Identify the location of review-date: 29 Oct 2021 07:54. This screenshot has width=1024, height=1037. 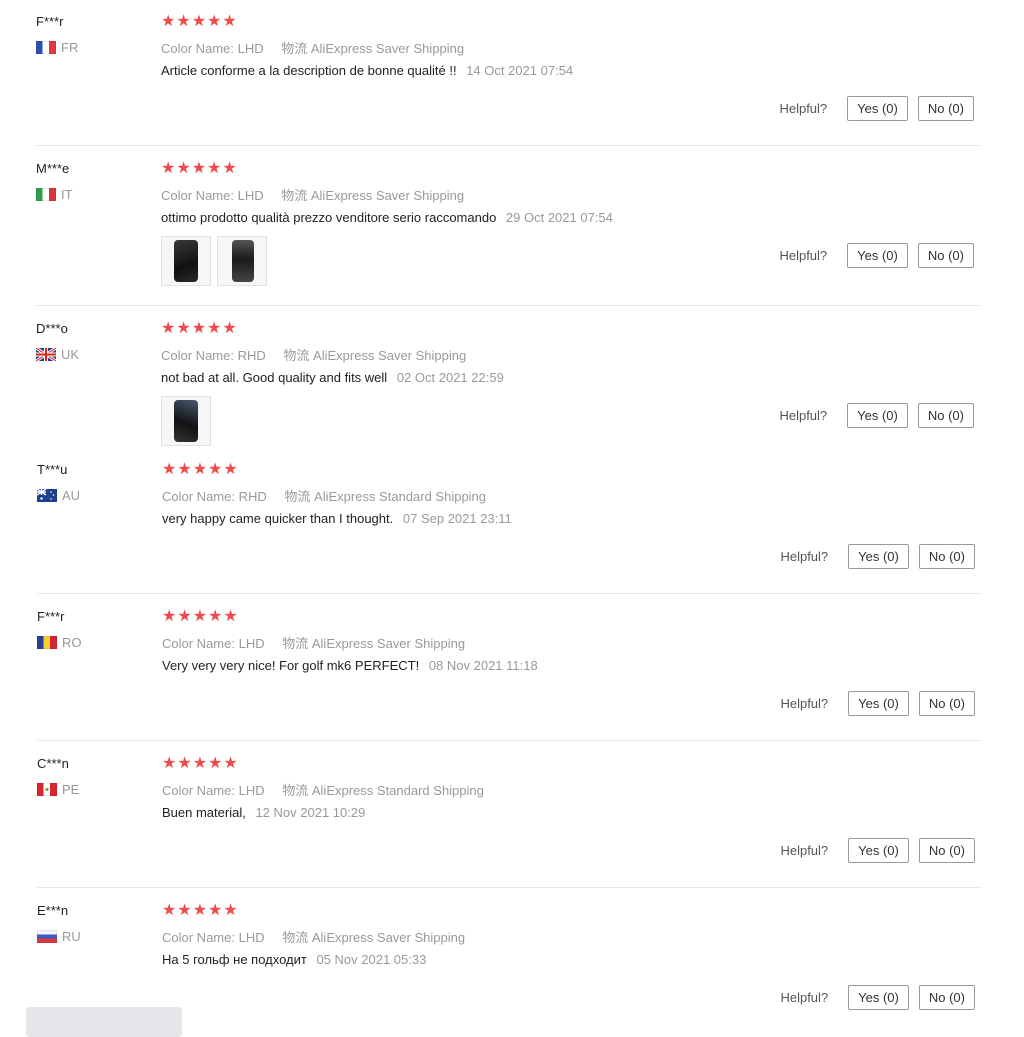
(559, 217).